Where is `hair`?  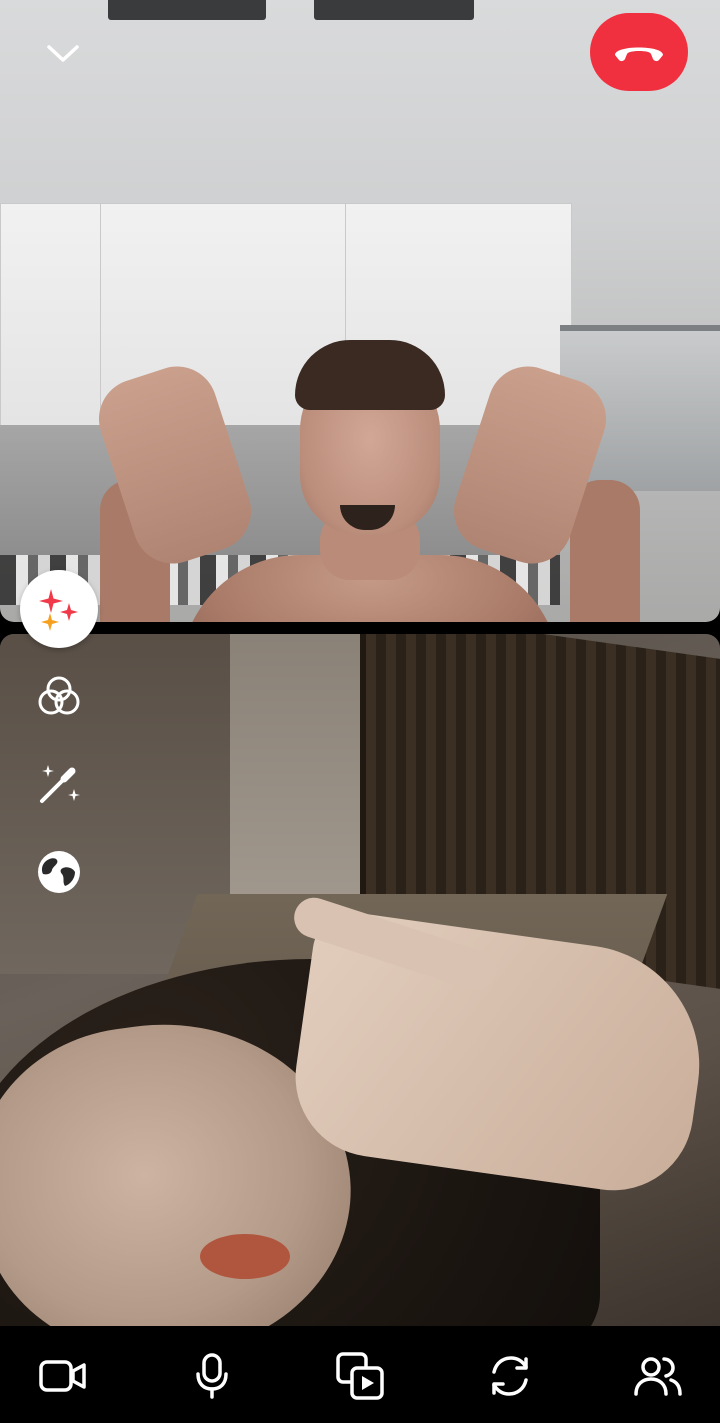 hair is located at coordinates (370, 375).